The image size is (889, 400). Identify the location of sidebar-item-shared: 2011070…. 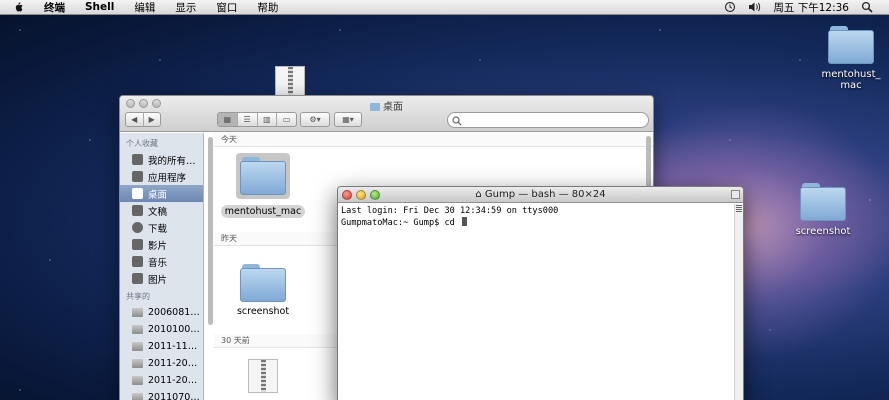
(161, 394).